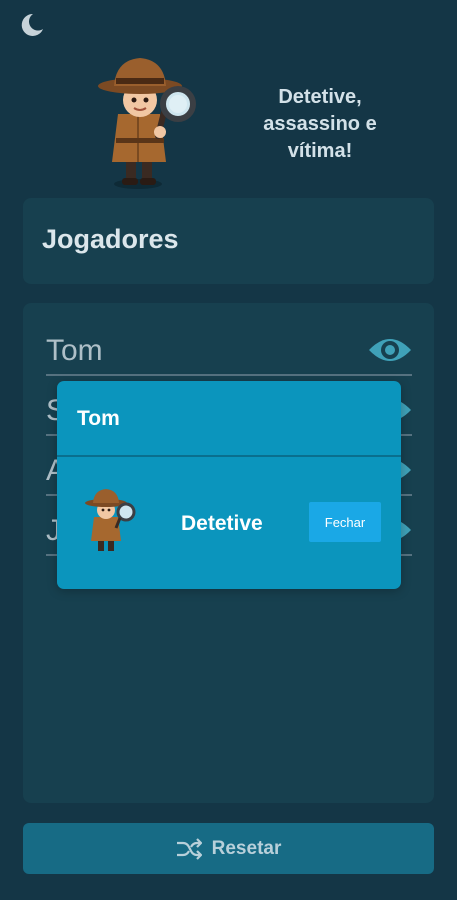  Describe the element at coordinates (229, 456) in the screenshot. I see `dialog-divider` at that location.